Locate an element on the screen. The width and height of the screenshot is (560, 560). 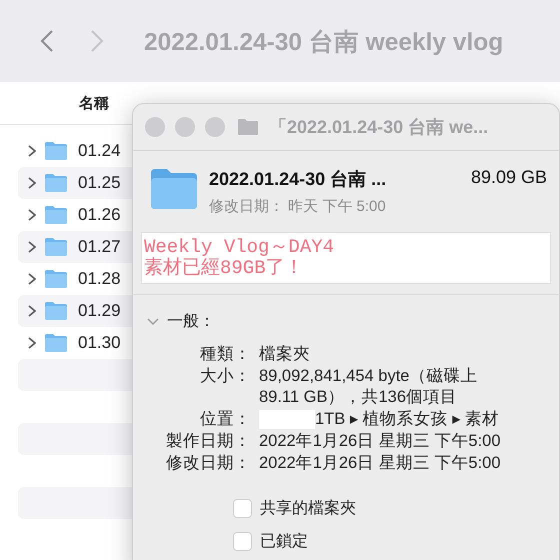
window-title: 2022.01.24-30 台南 weekly vlog is located at coordinates (324, 43).